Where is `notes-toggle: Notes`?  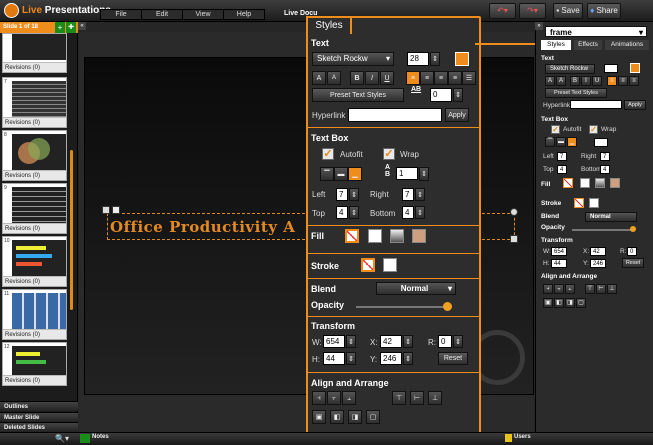 notes-toggle: Notes is located at coordinates (100, 437).